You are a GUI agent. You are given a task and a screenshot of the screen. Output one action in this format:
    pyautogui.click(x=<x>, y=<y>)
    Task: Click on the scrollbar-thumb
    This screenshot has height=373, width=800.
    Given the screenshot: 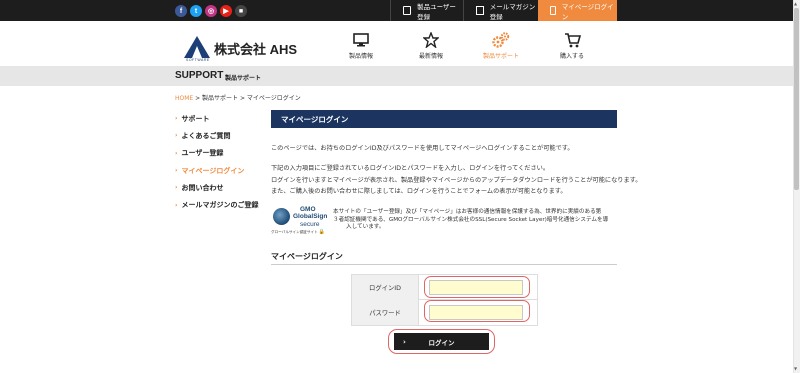 What is the action you would take?
    pyautogui.click(x=796, y=99)
    